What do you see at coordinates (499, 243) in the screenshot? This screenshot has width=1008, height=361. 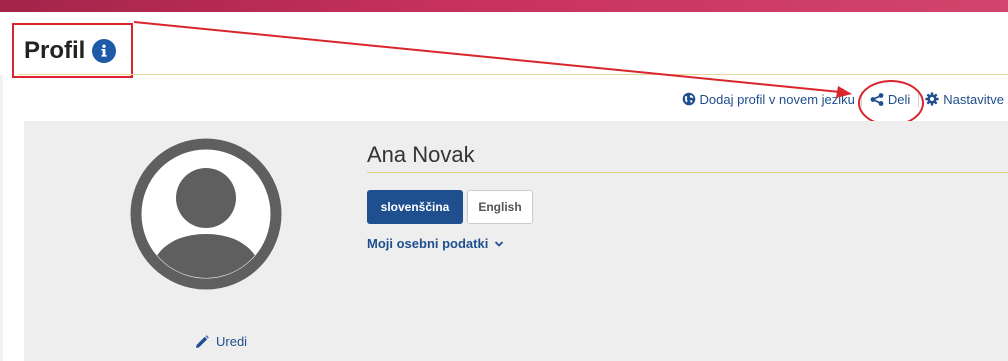 I see `chevron-down-icon` at bounding box center [499, 243].